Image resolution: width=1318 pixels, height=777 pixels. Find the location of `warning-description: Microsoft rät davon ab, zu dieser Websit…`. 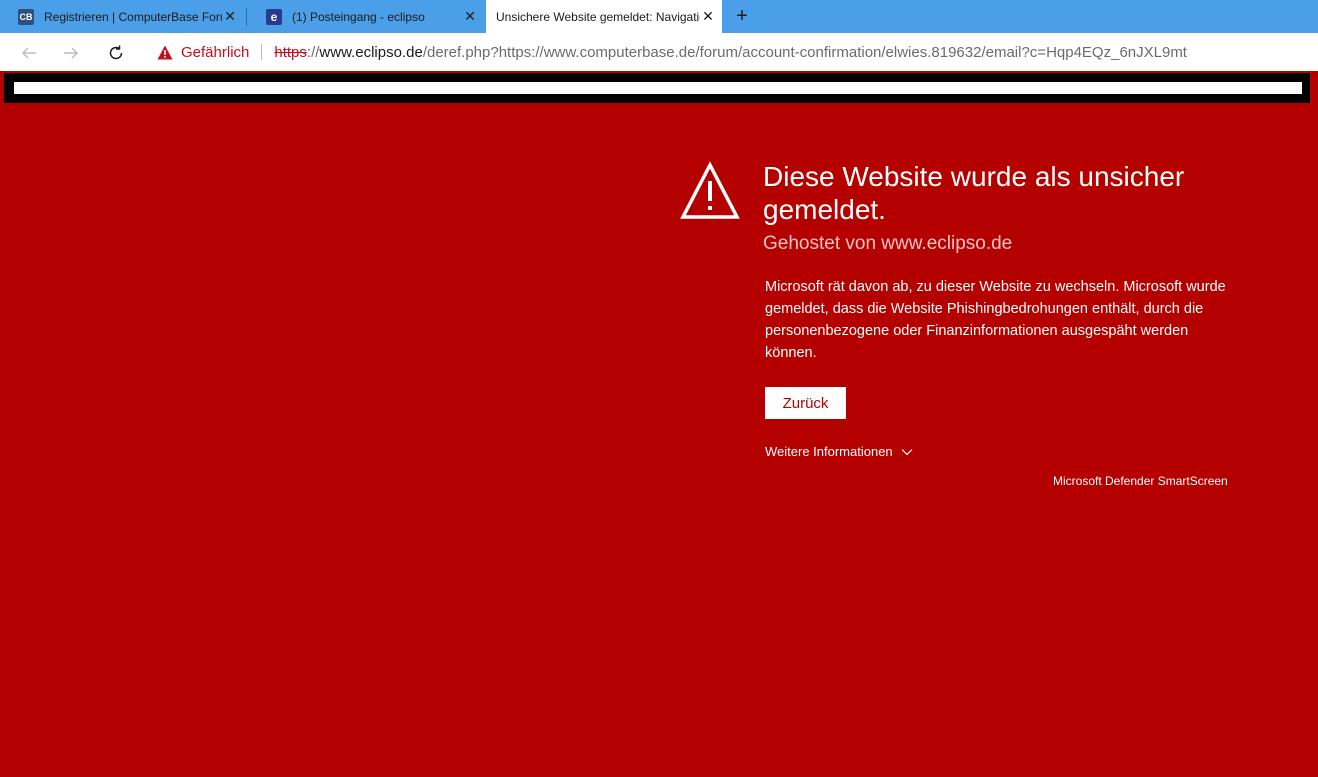

warning-description: Microsoft rät davon ab, zu dieser Websit… is located at coordinates (995, 320).